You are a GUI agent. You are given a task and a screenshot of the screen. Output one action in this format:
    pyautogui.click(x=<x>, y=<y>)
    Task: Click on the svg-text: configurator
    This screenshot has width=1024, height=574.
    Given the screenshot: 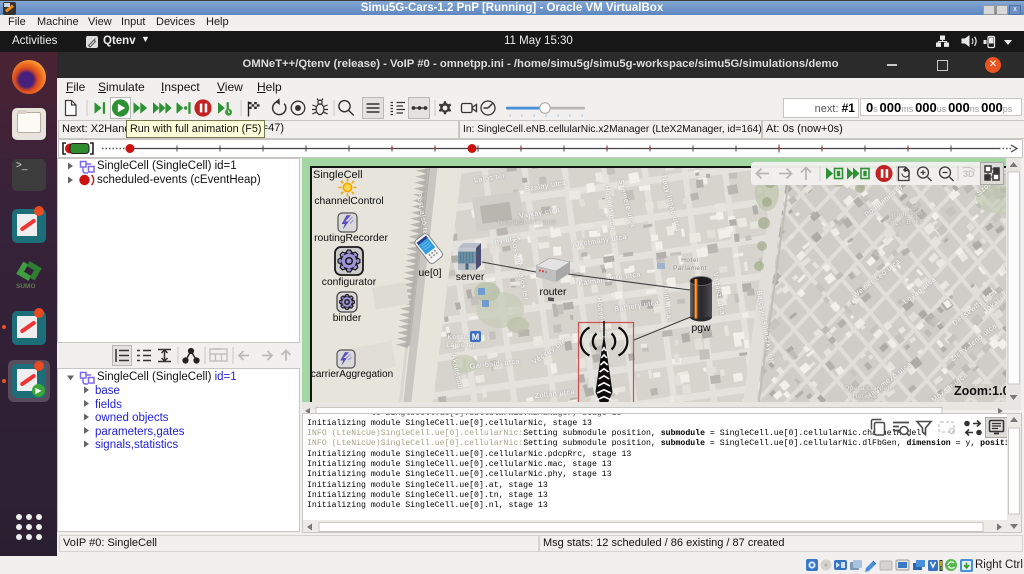 What is the action you would take?
    pyautogui.click(x=349, y=282)
    